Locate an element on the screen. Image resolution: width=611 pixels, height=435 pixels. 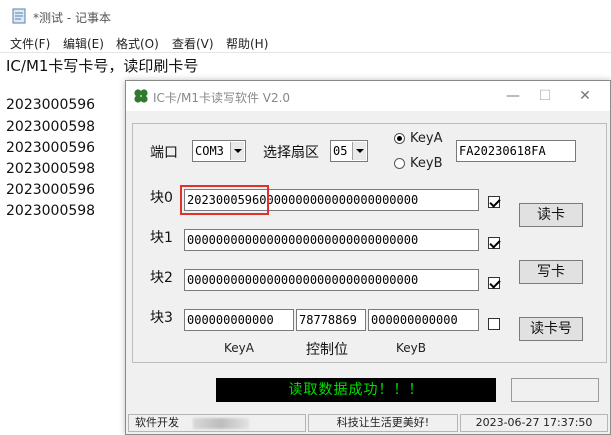
menu-edit: 编辑(E) is located at coordinates (83, 43).